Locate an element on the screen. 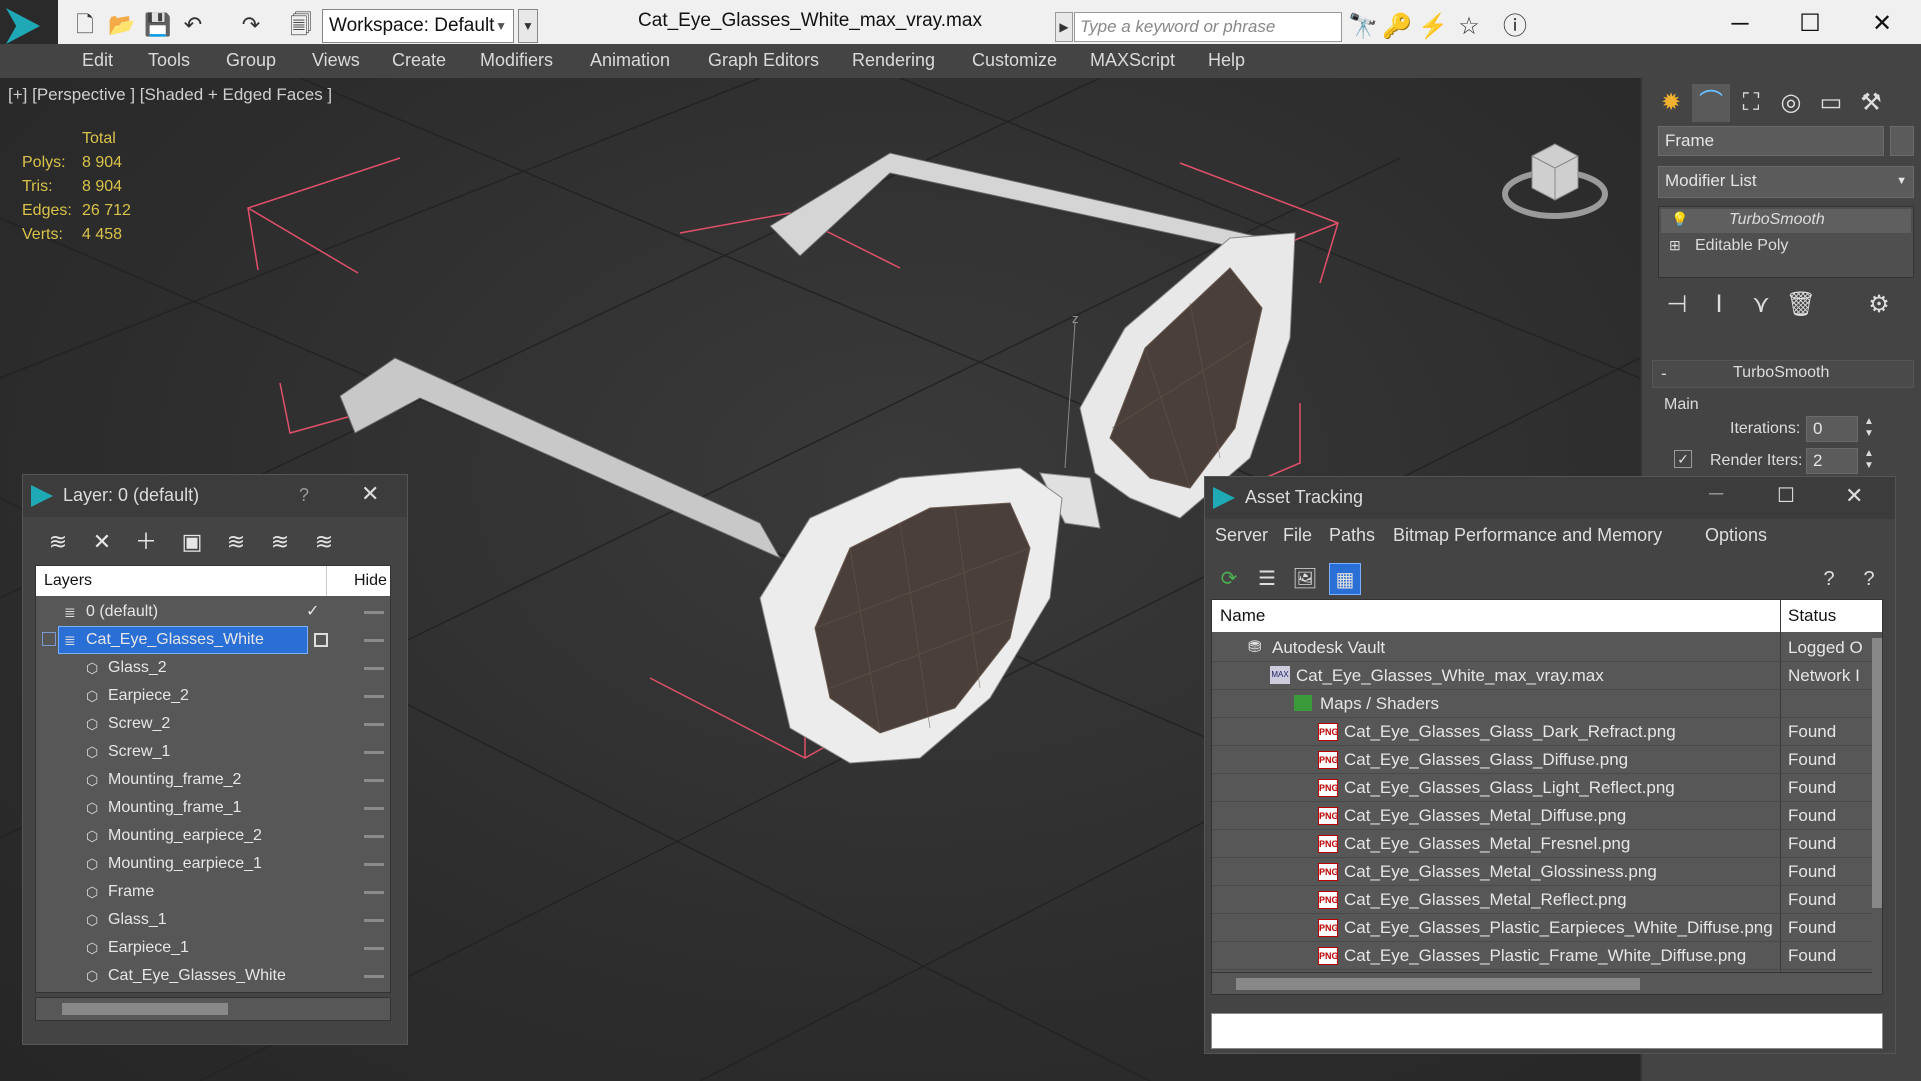 The height and width of the screenshot is (1081, 1921). search-input: Type a keyword or phrase is located at coordinates (1208, 27).